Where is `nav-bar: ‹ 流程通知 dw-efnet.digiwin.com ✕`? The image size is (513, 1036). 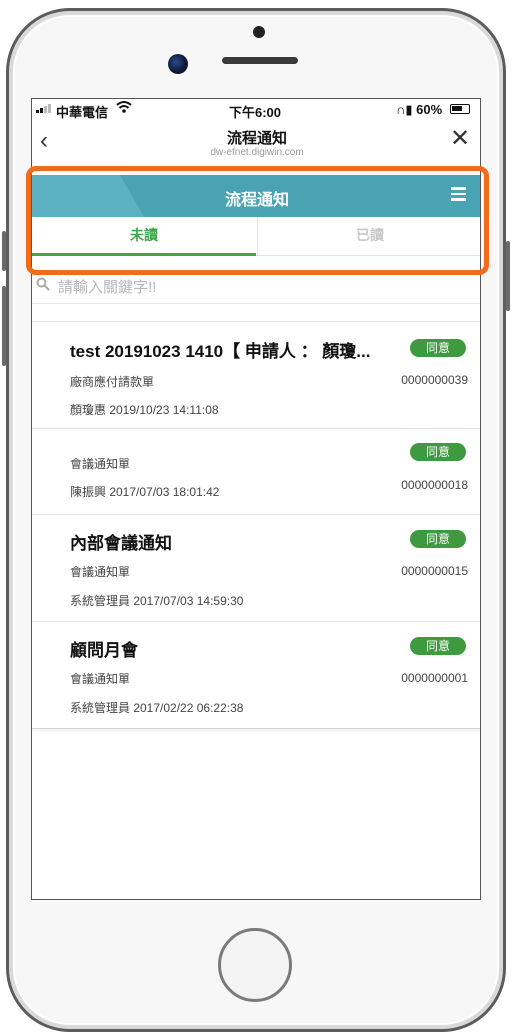
nav-bar: ‹ 流程通知 dw-efnet.digiwin.com ✕ is located at coordinates (256, 143).